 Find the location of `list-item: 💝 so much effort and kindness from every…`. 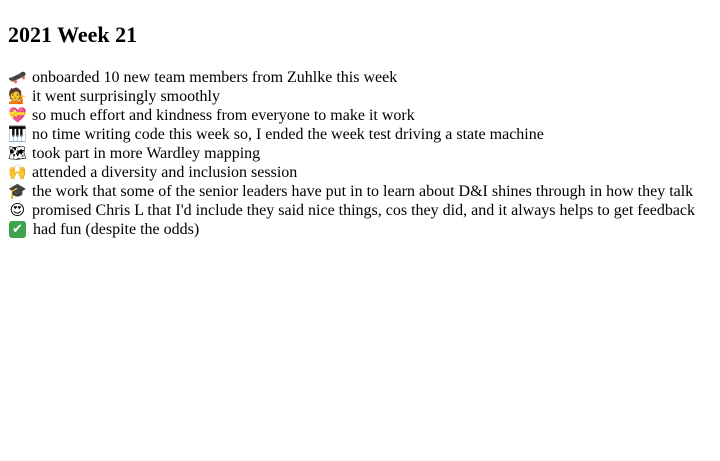

list-item: 💝 so much effort and kindness from every… is located at coordinates (360, 115).